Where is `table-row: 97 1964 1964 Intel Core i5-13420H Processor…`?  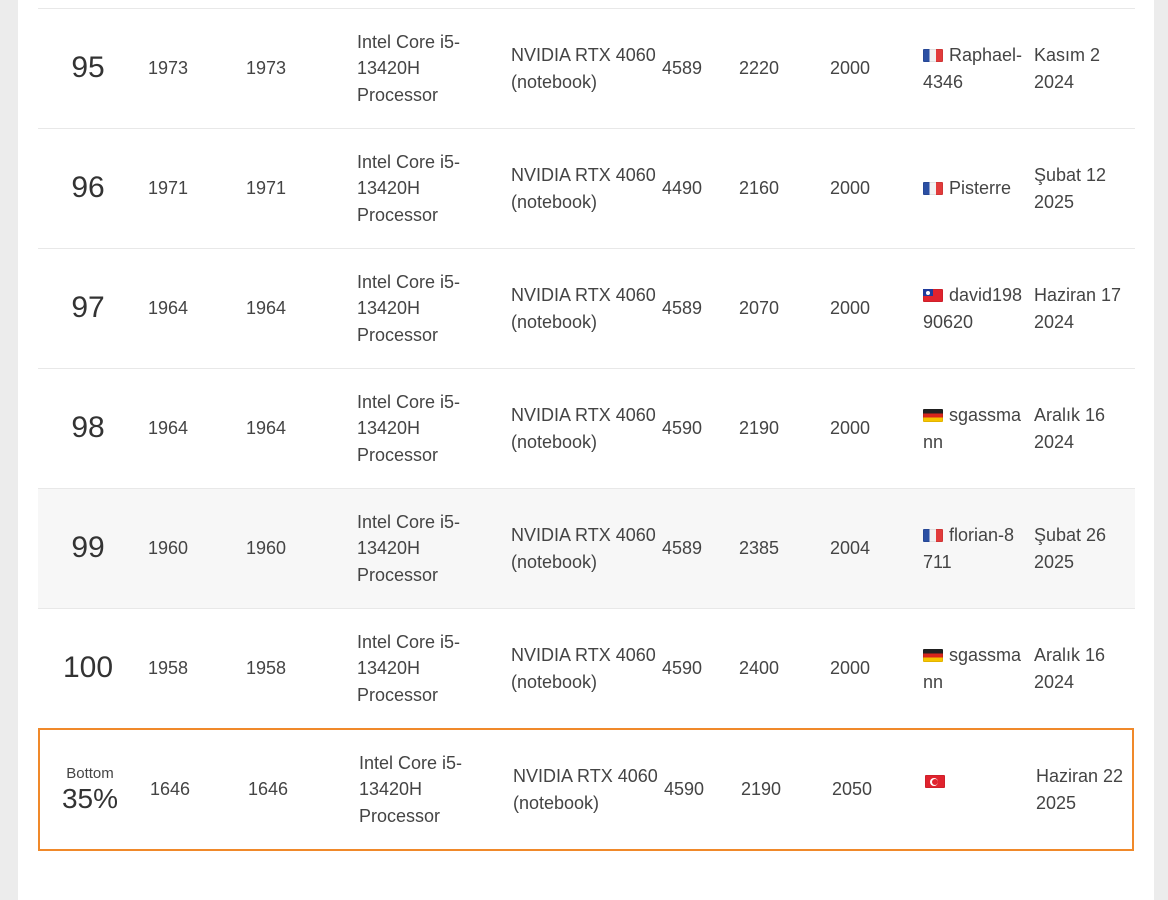
table-row: 97 1964 1964 Intel Core i5-13420H Processor… is located at coordinates (586, 308).